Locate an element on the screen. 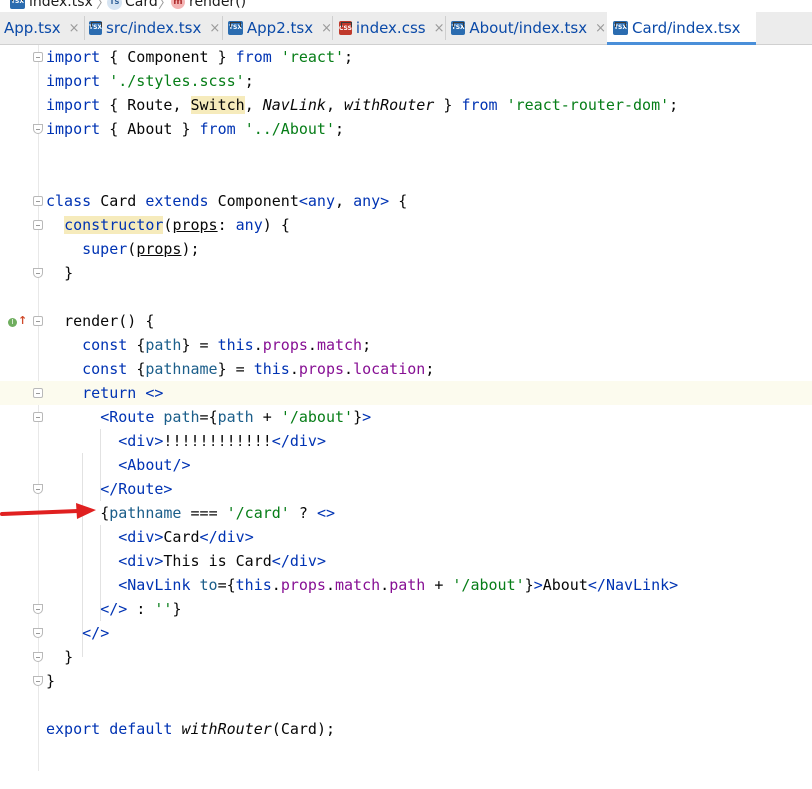 The image size is (812, 789). code-line: import { About } from '../About'; is located at coordinates (406, 129).